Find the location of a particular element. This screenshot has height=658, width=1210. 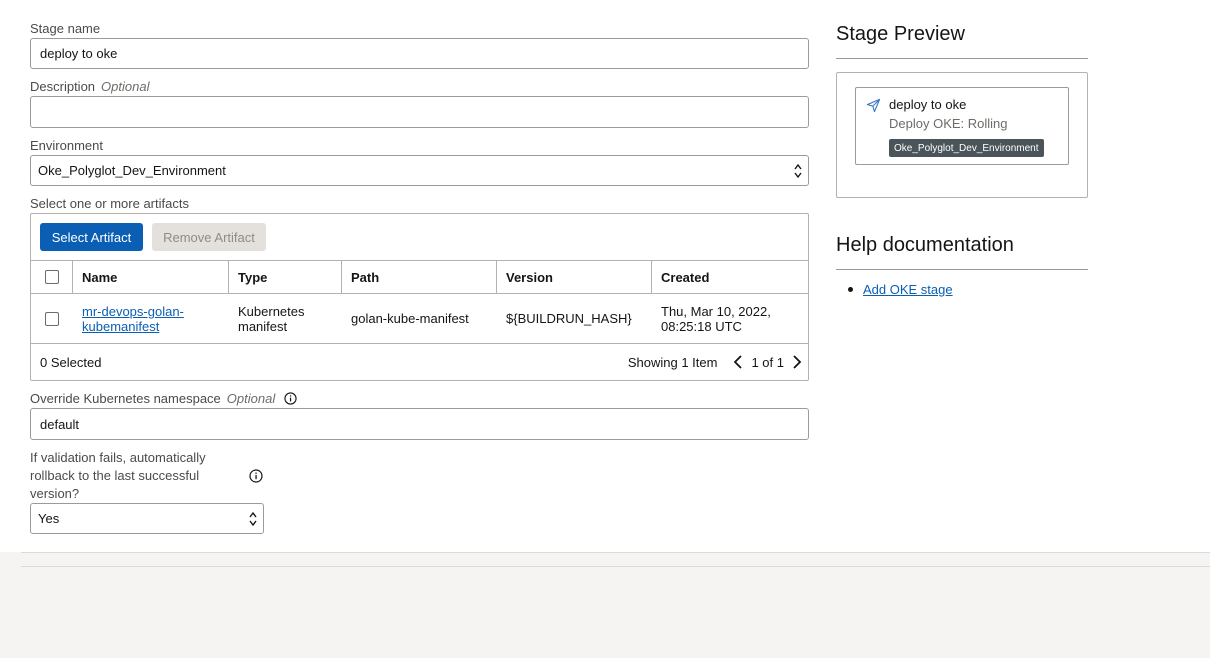

select-all-cell is located at coordinates (52, 277).